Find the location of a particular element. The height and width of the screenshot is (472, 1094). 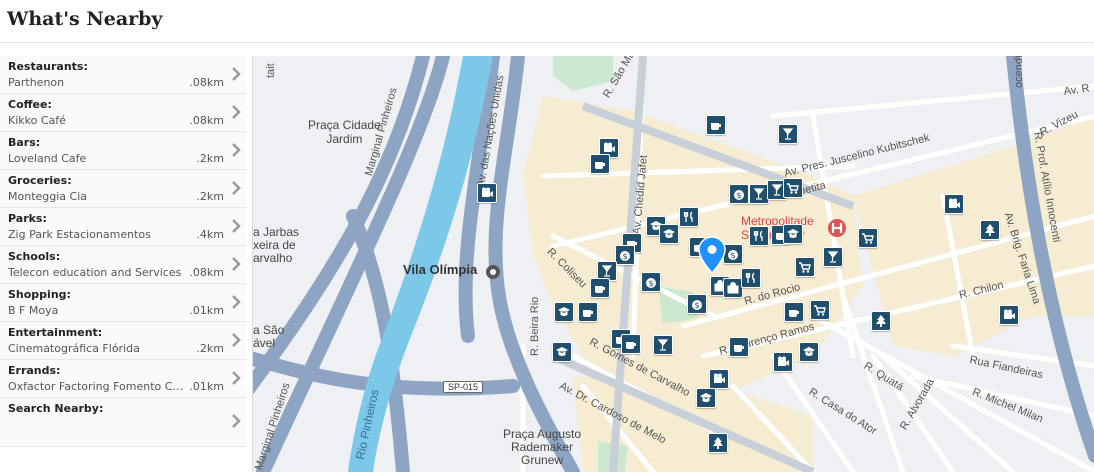

place-name: Kikko Café is located at coordinates (37, 120).